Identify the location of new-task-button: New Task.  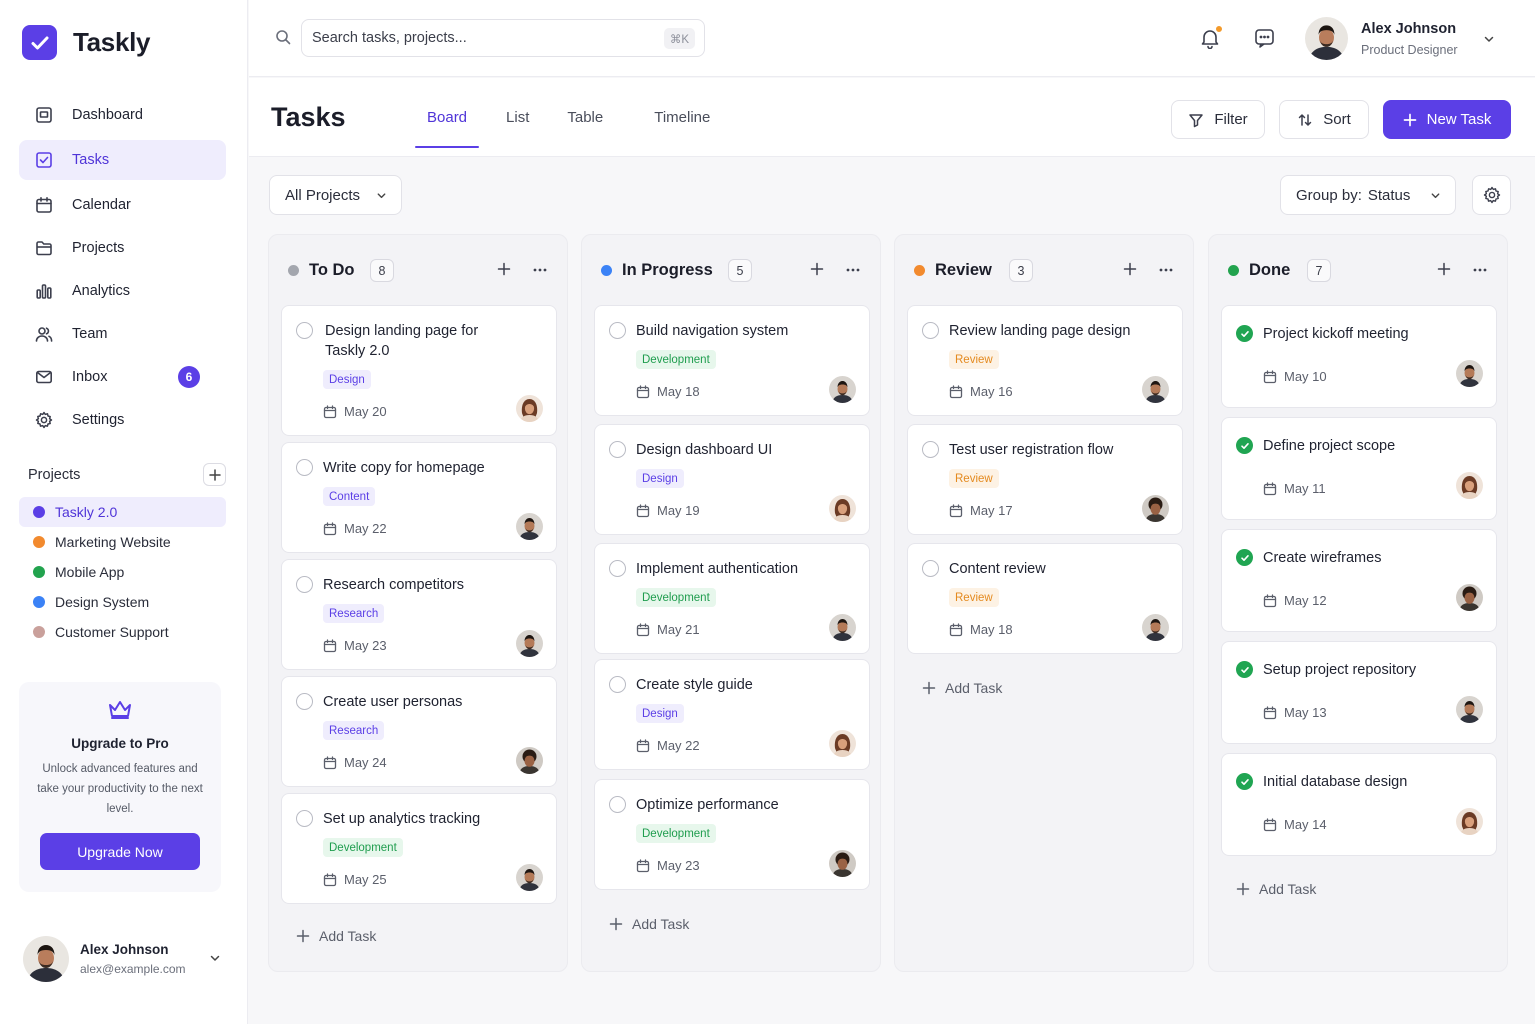
(1447, 119).